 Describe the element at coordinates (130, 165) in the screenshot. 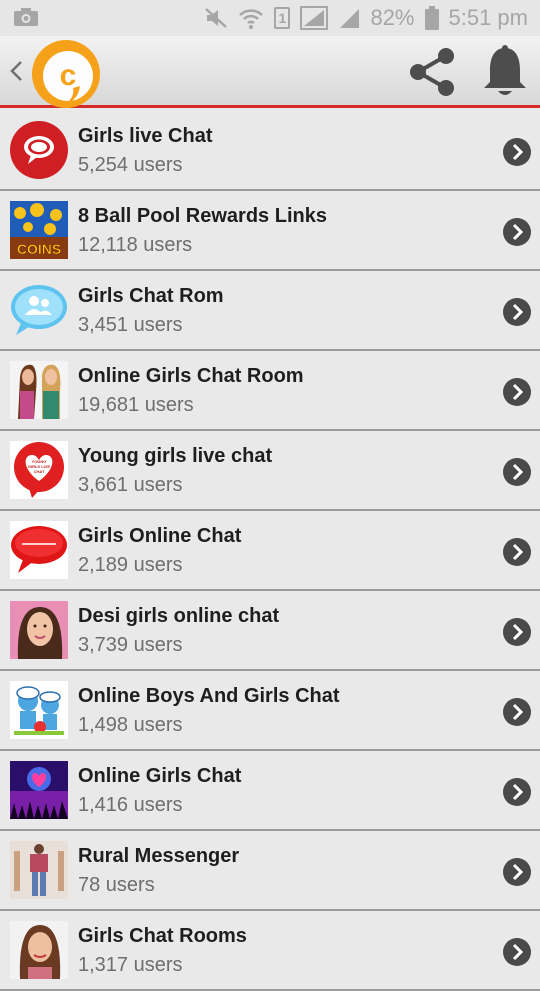

I see `user-count: 5,254 users` at that location.